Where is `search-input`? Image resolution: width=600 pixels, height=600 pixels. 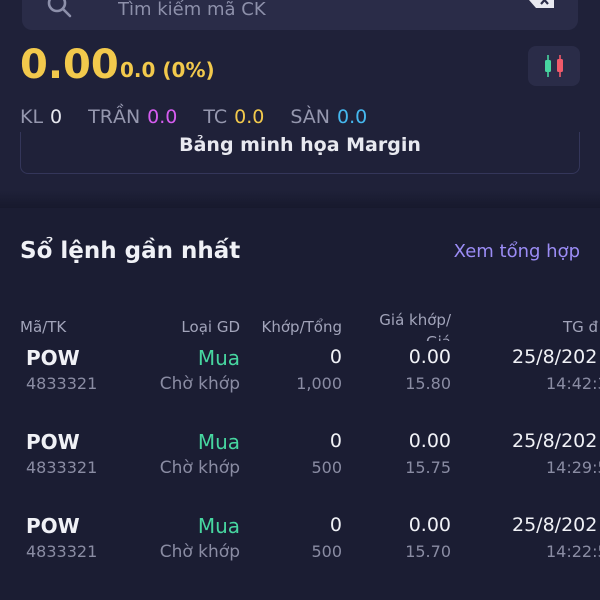
search-input is located at coordinates (298, 11).